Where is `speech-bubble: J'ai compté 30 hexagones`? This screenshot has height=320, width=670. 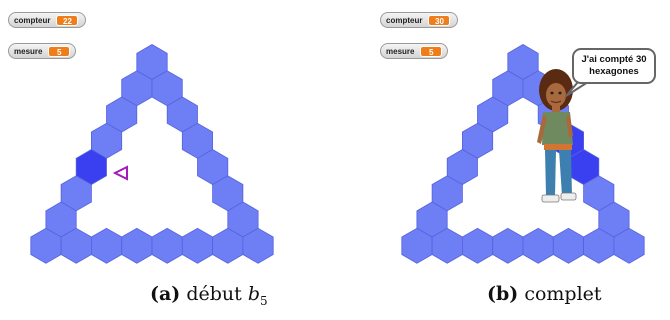 speech-bubble: J'ai compté 30 hexagones is located at coordinates (614, 66).